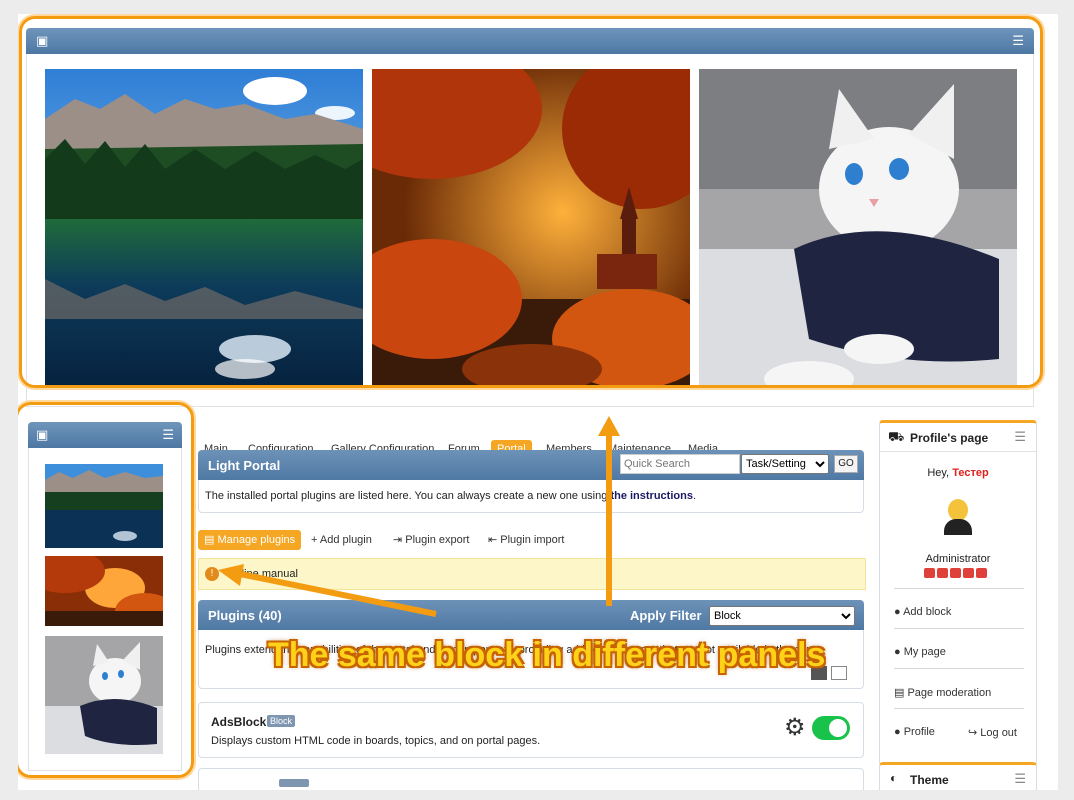 The image size is (1074, 800). I want to click on next-plugin-card, so click(531, 779).